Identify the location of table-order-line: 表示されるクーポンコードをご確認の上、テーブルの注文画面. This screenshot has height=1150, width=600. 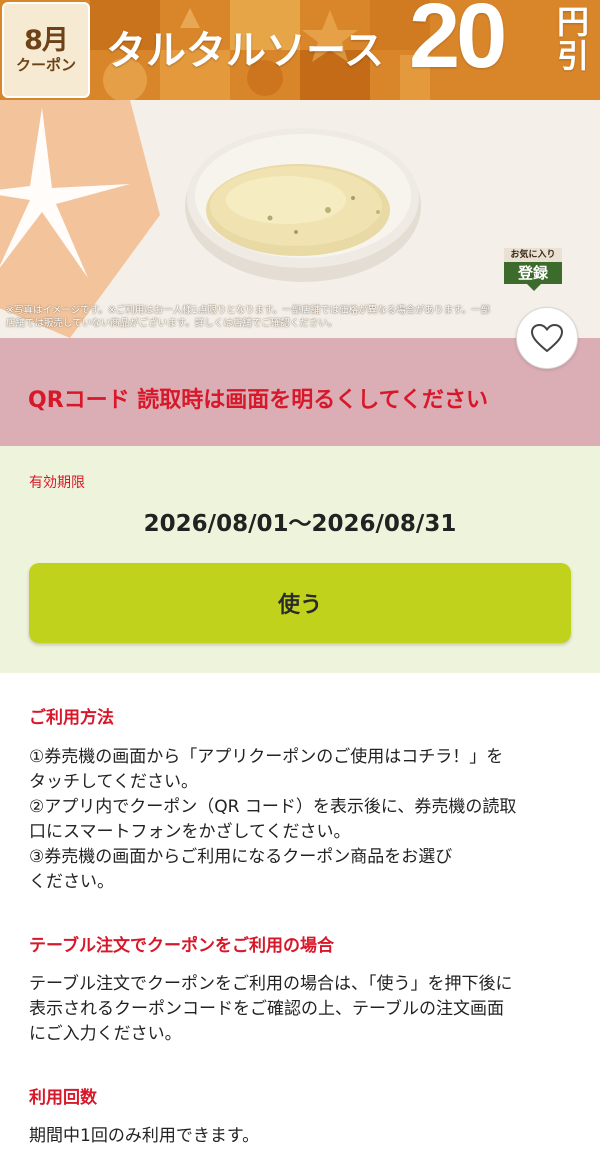
(266, 1009).